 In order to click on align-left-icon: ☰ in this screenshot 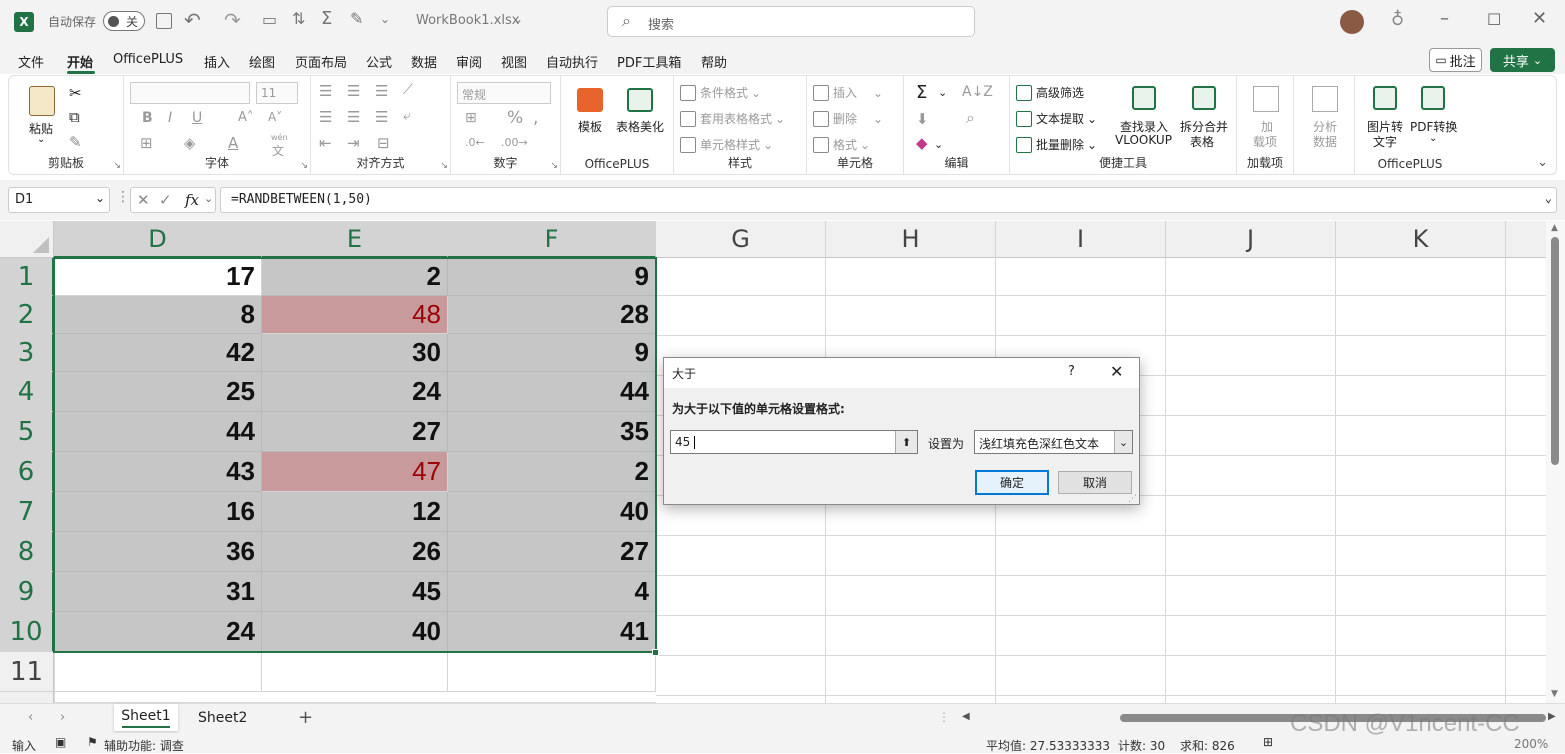, I will do `click(325, 117)`.